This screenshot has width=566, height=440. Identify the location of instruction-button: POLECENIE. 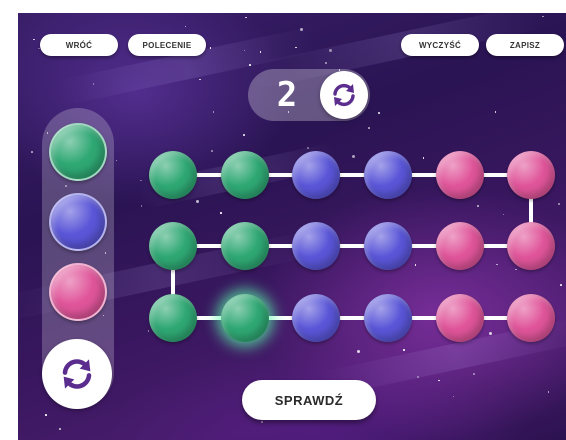
(167, 45).